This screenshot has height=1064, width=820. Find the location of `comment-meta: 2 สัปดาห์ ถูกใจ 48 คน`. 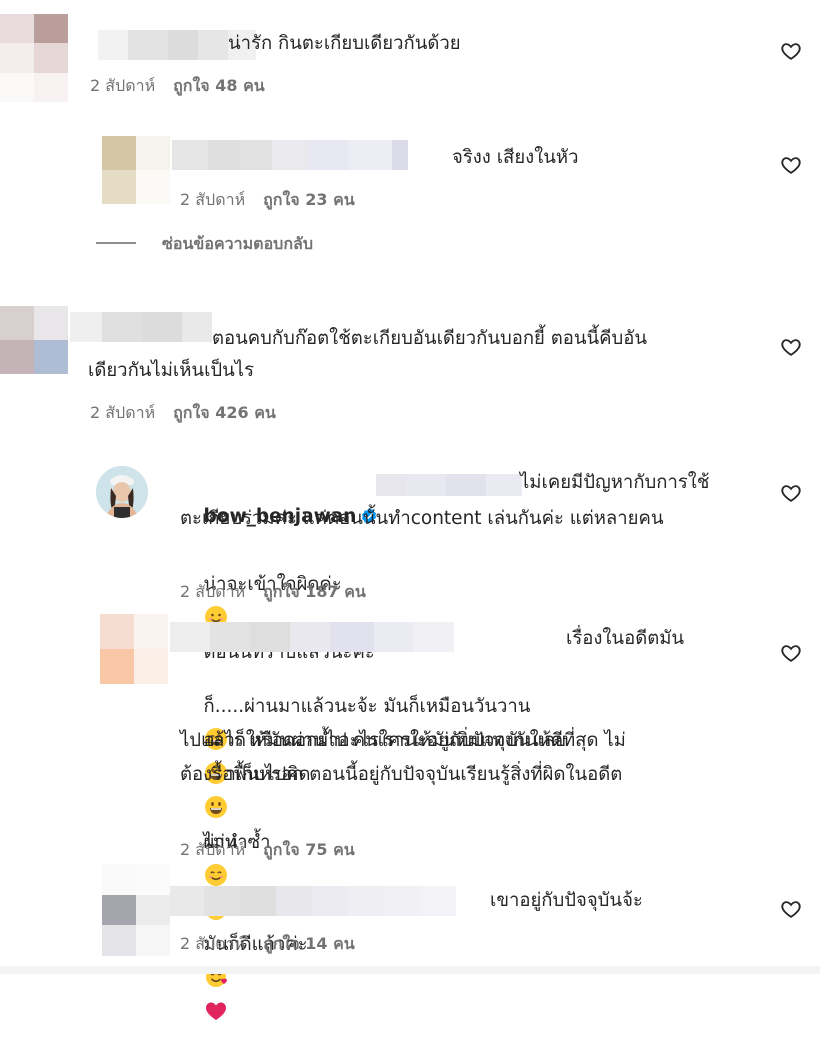

comment-meta: 2 สัปดาห์ ถูกใจ 48 คน is located at coordinates (186, 86).